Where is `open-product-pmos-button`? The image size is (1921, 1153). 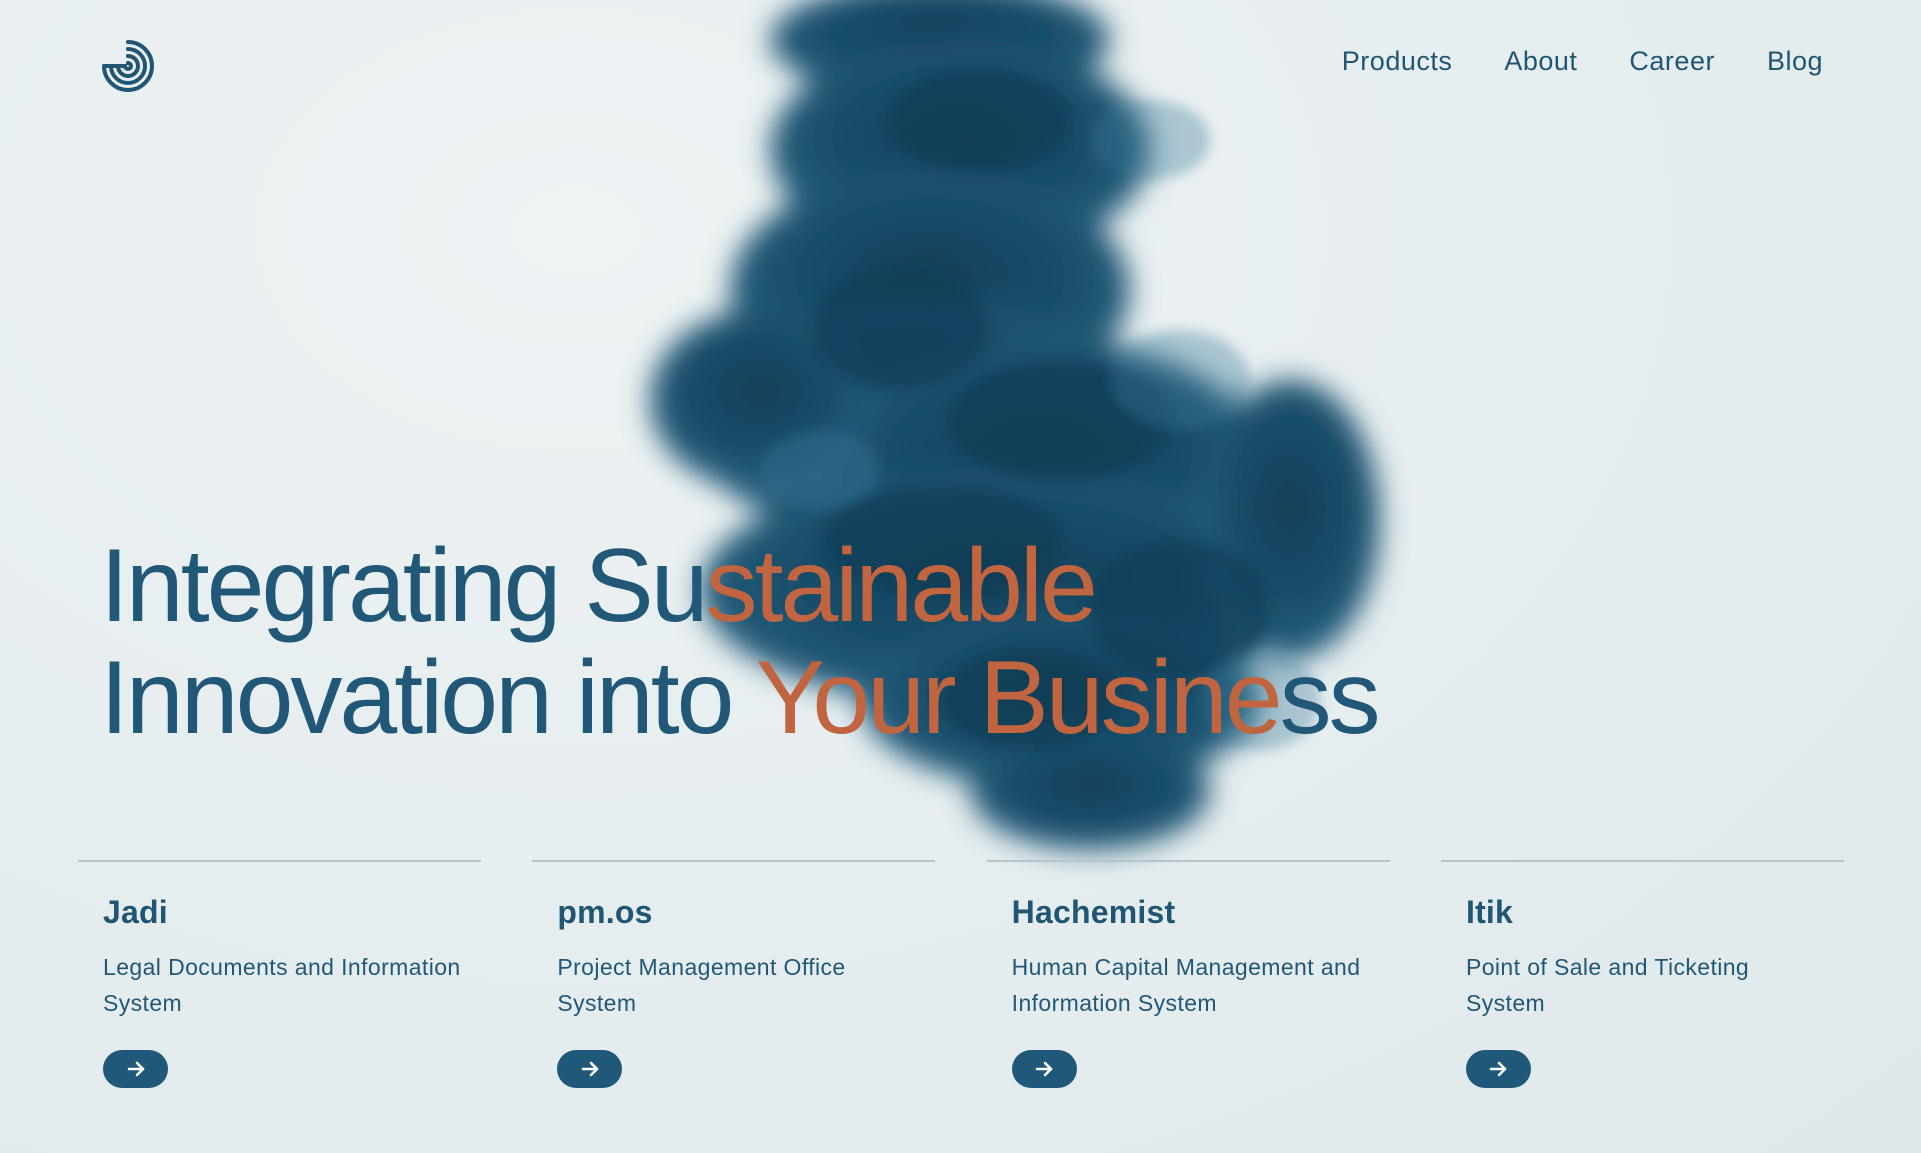 open-product-pmos-button is located at coordinates (590, 1069).